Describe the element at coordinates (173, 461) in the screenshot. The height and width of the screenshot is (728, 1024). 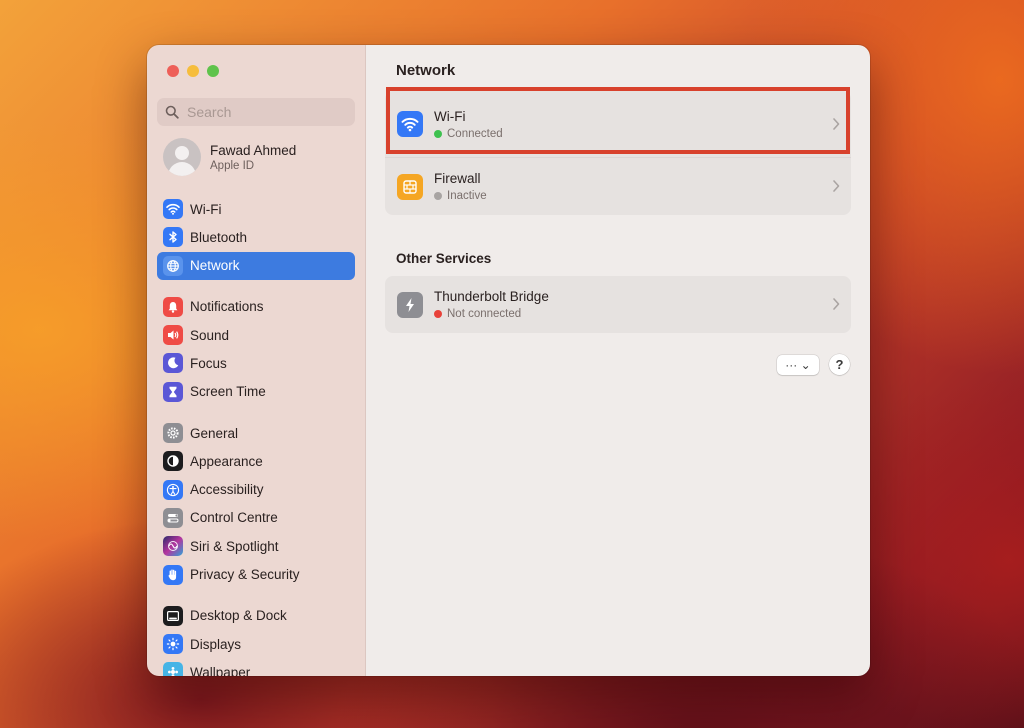
I see `appearance-icon` at that location.